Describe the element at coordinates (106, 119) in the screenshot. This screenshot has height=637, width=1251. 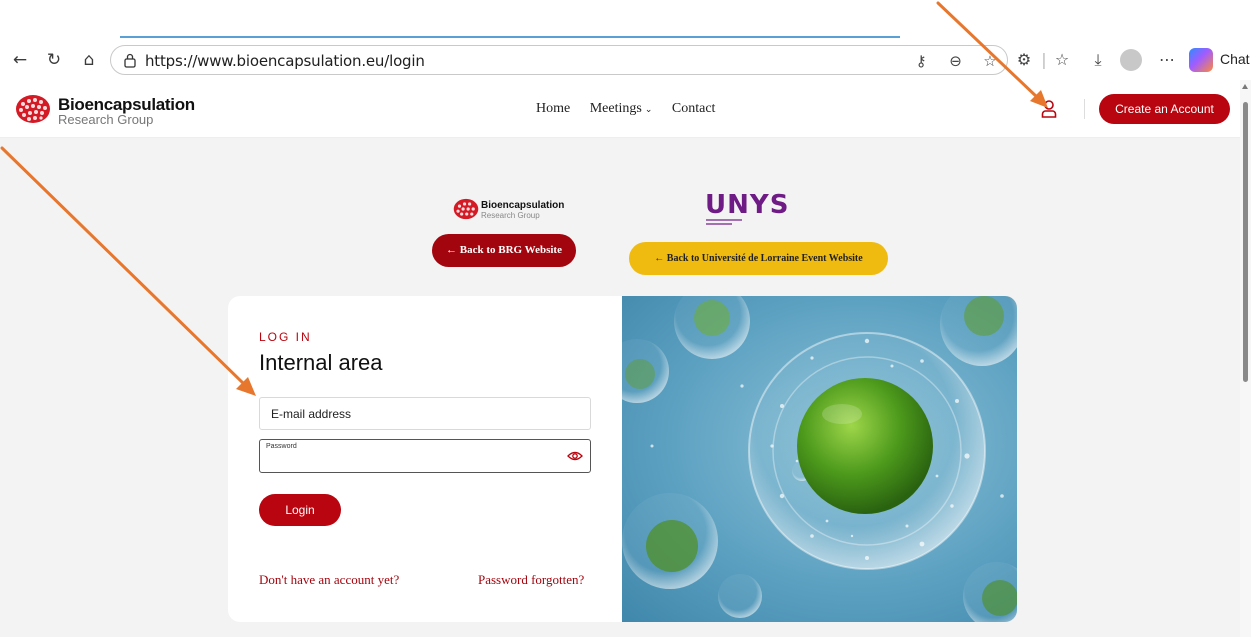
I see `logo-subtitle: Research Group` at that location.